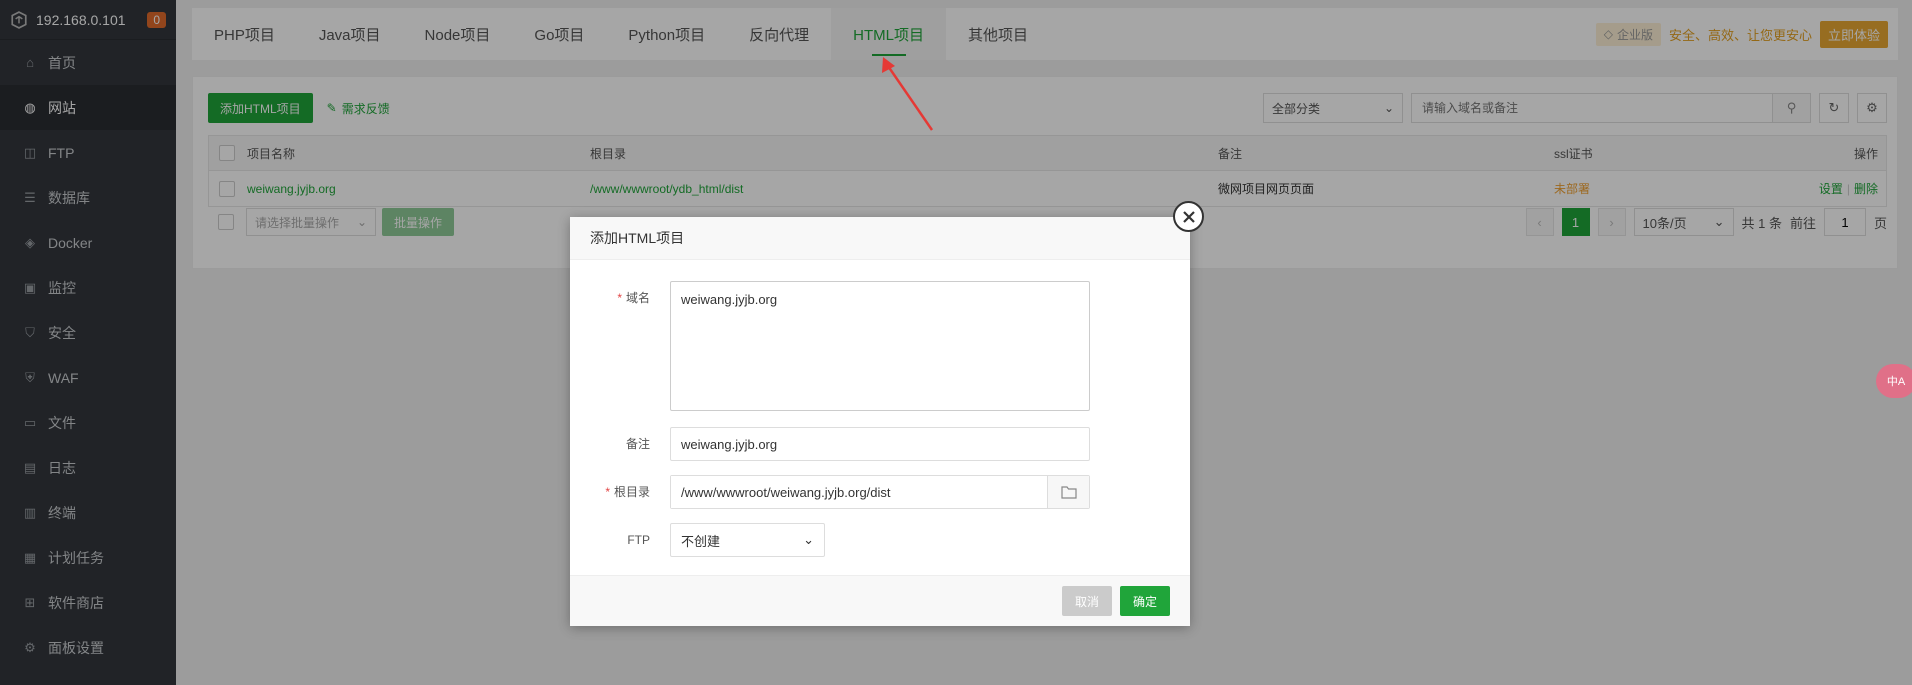  Describe the element at coordinates (880, 346) in the screenshot. I see `domain-textarea: weiwang.jyjb.org` at that location.